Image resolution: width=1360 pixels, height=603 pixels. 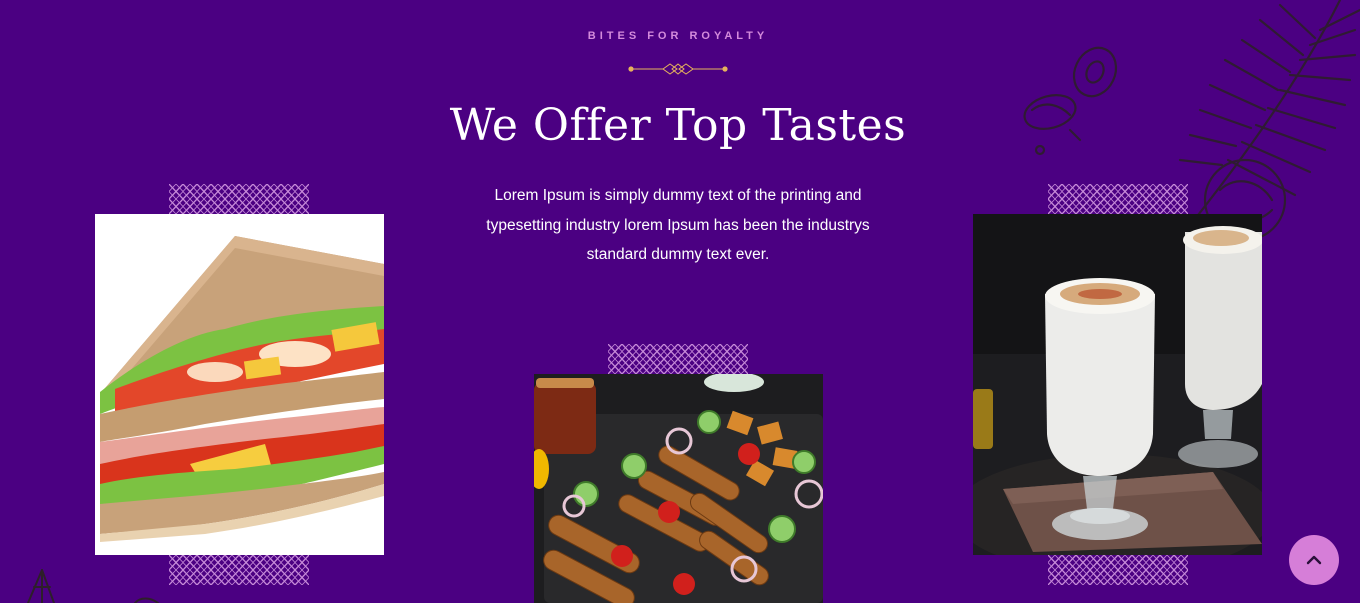 I want to click on kebab-image, so click(x=678, y=488).